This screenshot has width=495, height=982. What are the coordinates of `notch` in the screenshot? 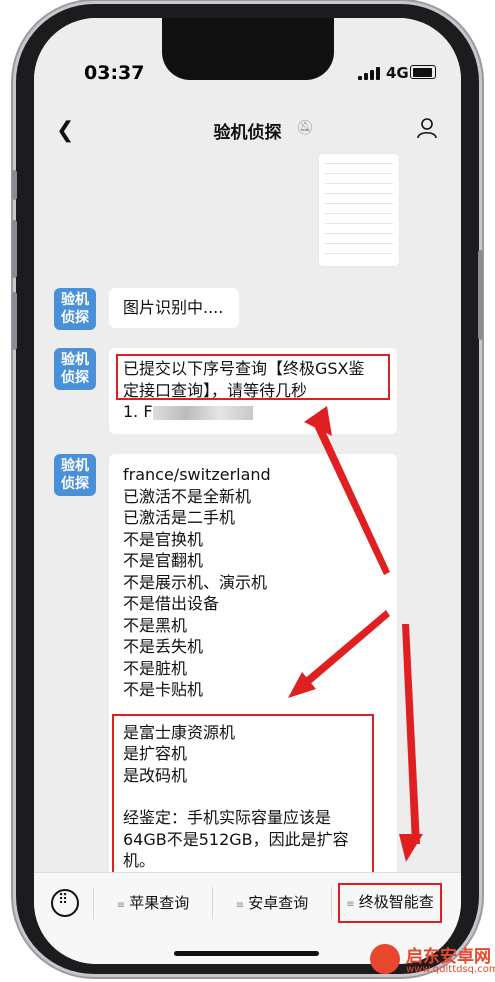 It's located at (248, 49).